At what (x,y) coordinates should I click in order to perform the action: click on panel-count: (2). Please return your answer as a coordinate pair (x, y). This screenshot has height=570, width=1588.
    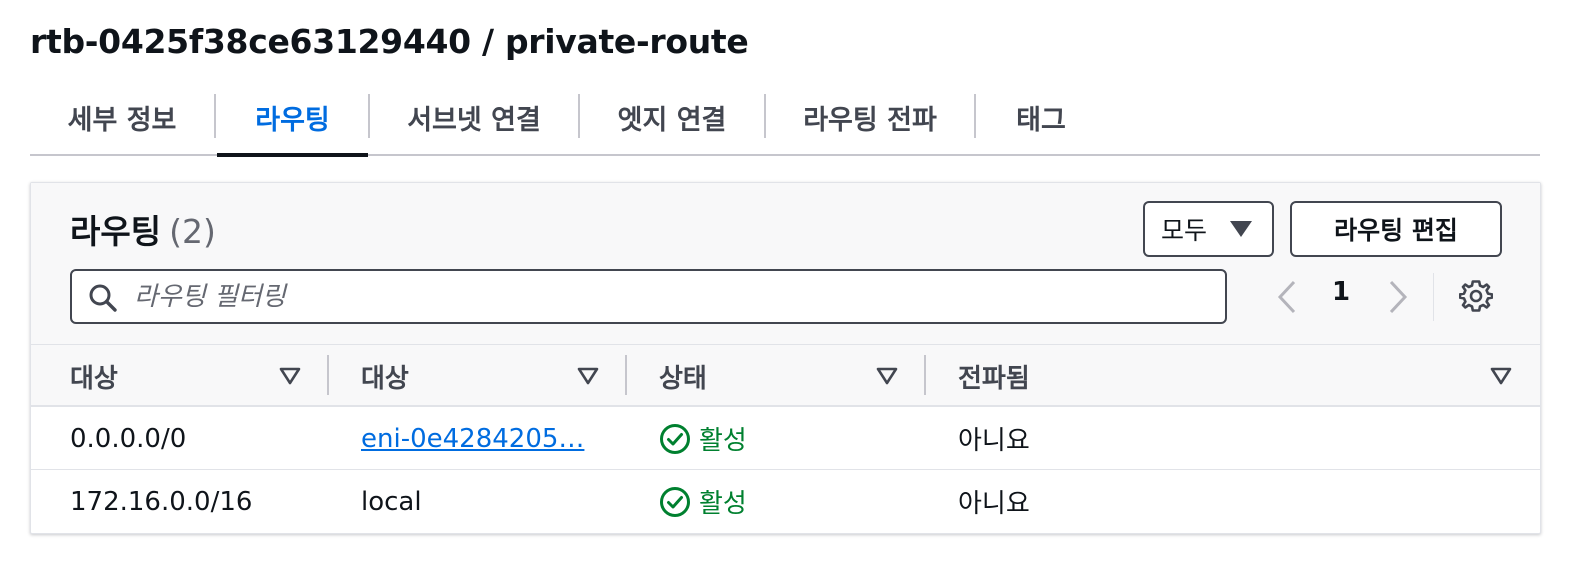
    Looking at the image, I should click on (192, 231).